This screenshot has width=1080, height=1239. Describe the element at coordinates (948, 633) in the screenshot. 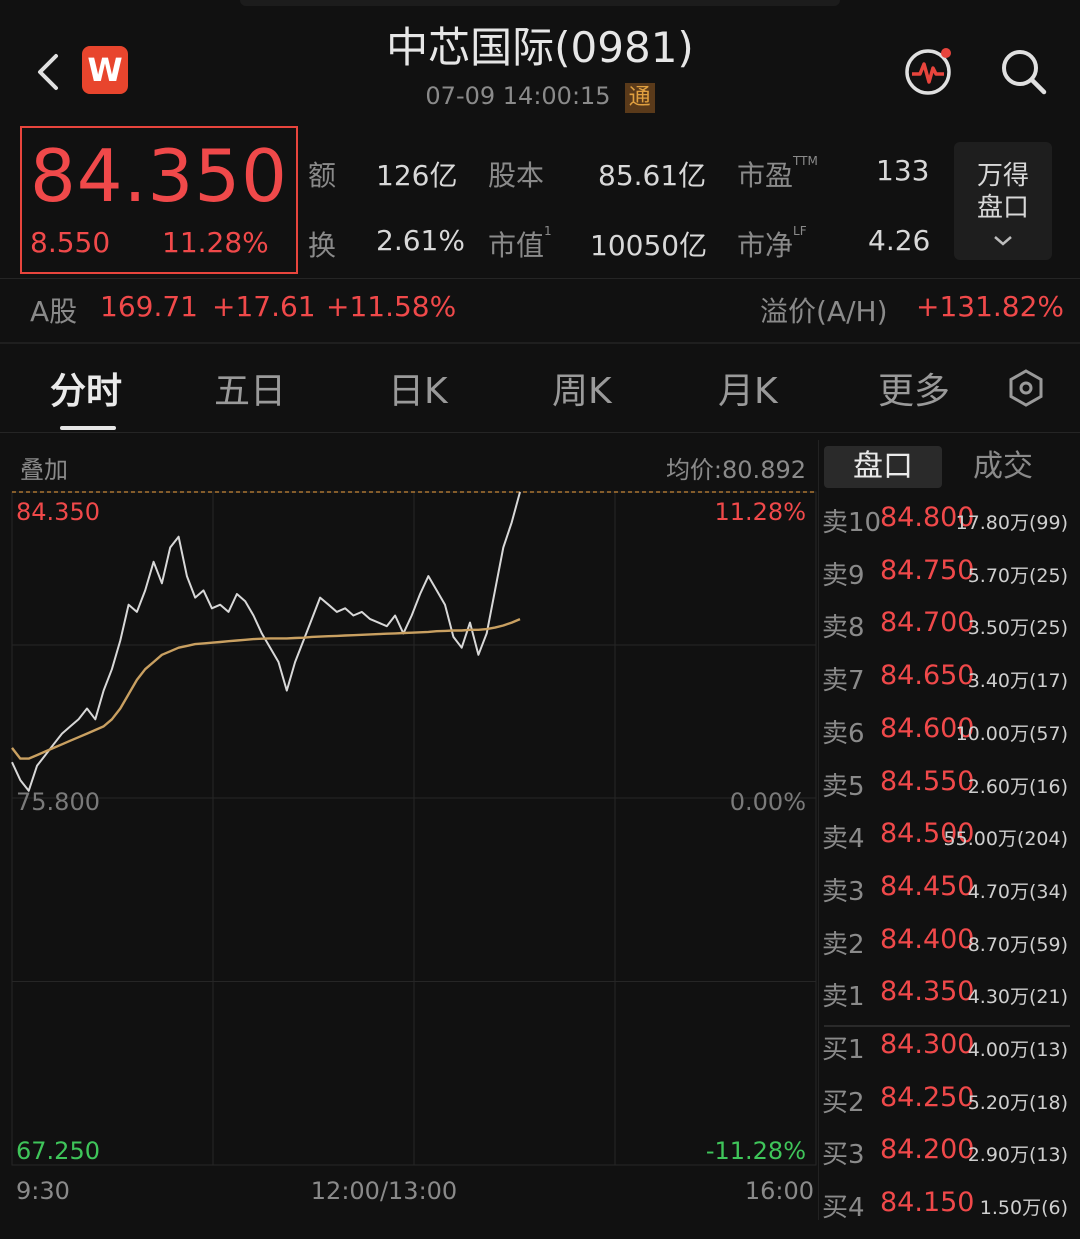

I see `ask-row: 卖8 84.700 3.50万(25)` at that location.